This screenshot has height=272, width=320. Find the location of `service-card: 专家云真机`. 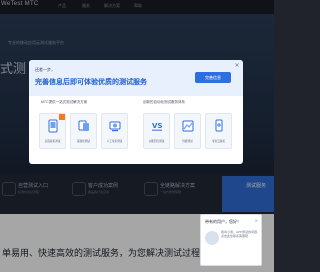

service-card: 专家云真机 is located at coordinates (218, 131).